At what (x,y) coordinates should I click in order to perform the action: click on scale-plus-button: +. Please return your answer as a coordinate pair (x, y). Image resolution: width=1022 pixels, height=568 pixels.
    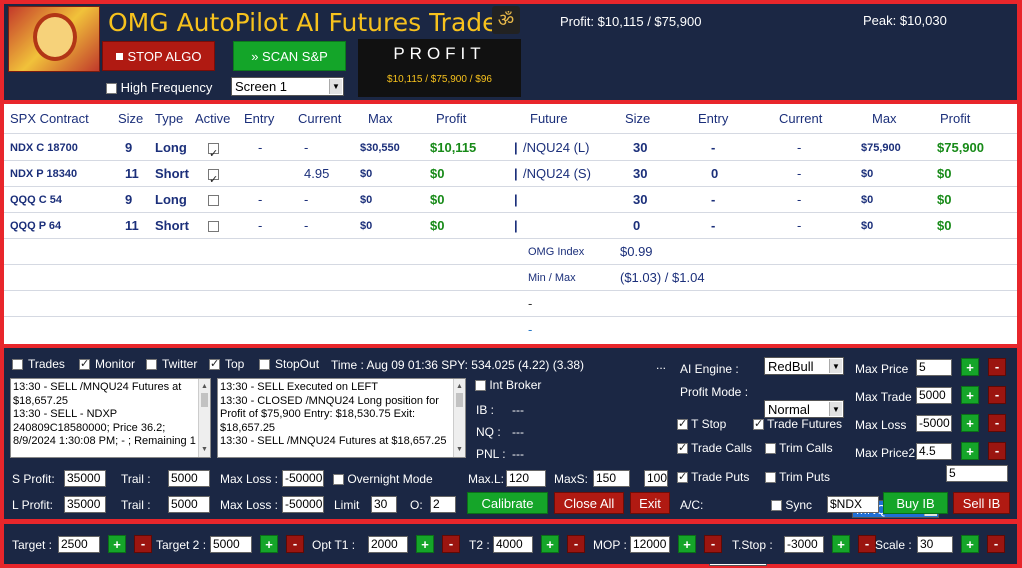
    Looking at the image, I should click on (970, 544).